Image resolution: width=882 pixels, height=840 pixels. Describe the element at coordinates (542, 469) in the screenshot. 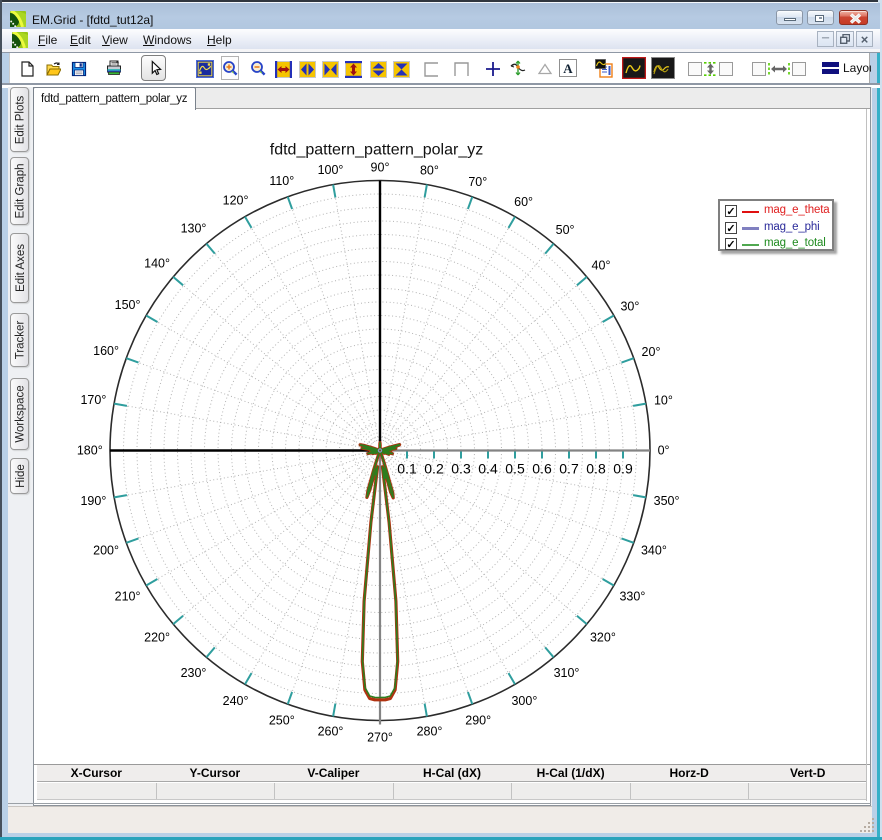

I see `svg-text: 0.6` at that location.